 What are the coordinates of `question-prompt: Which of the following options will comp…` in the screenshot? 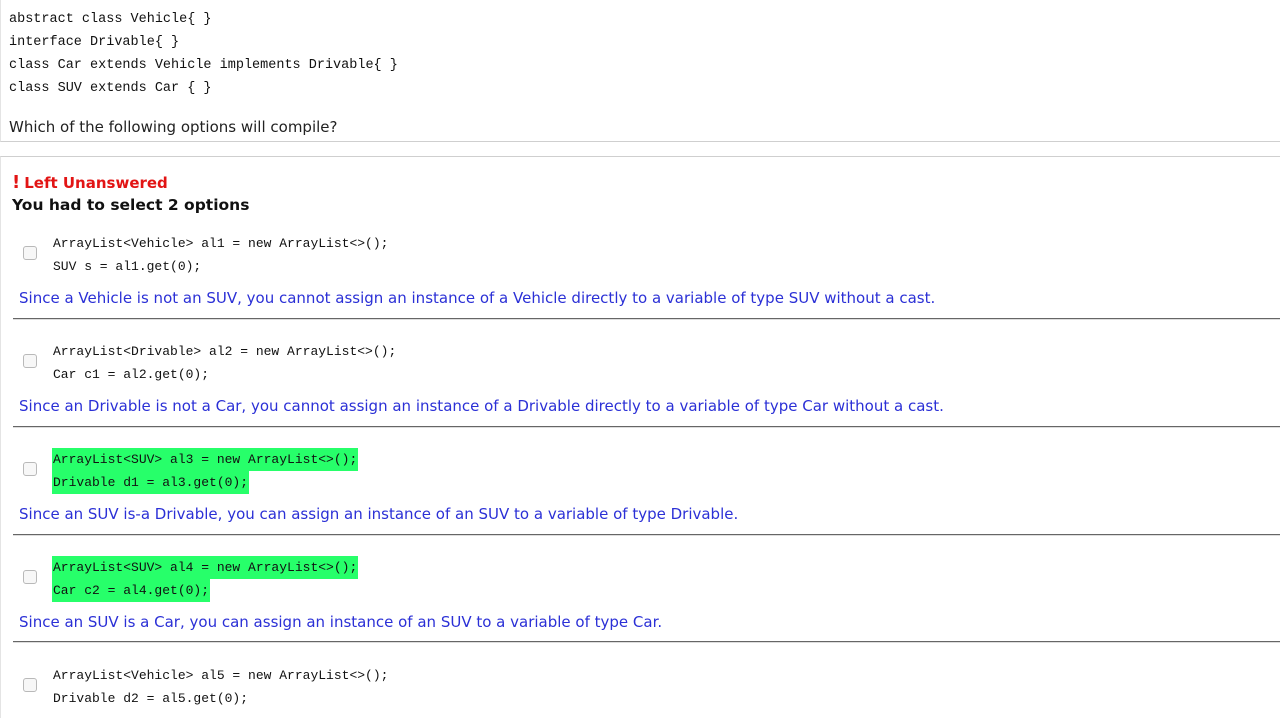 It's located at (173, 127).